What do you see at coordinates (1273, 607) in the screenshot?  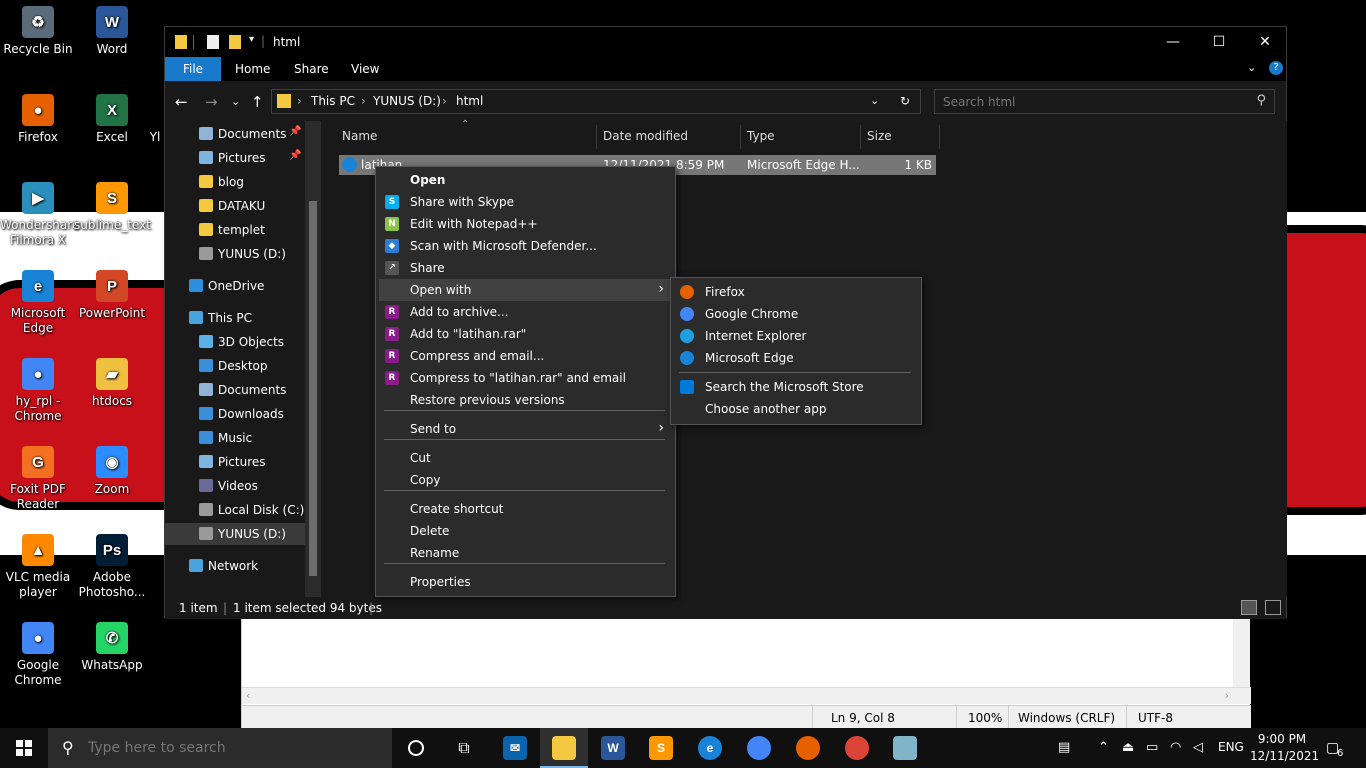 I see `large-icons-view-icon` at bounding box center [1273, 607].